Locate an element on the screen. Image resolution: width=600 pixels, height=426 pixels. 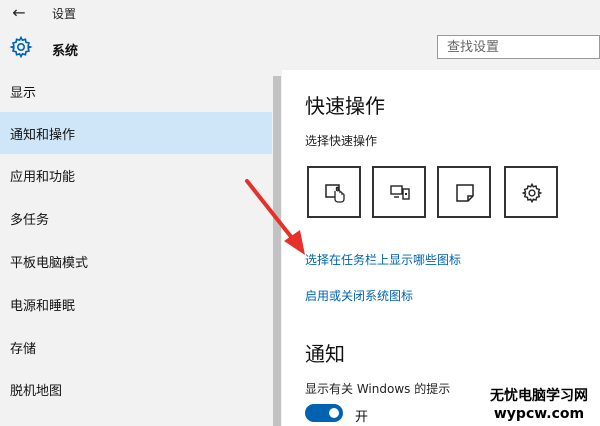
page-title: 系统 is located at coordinates (65, 51).